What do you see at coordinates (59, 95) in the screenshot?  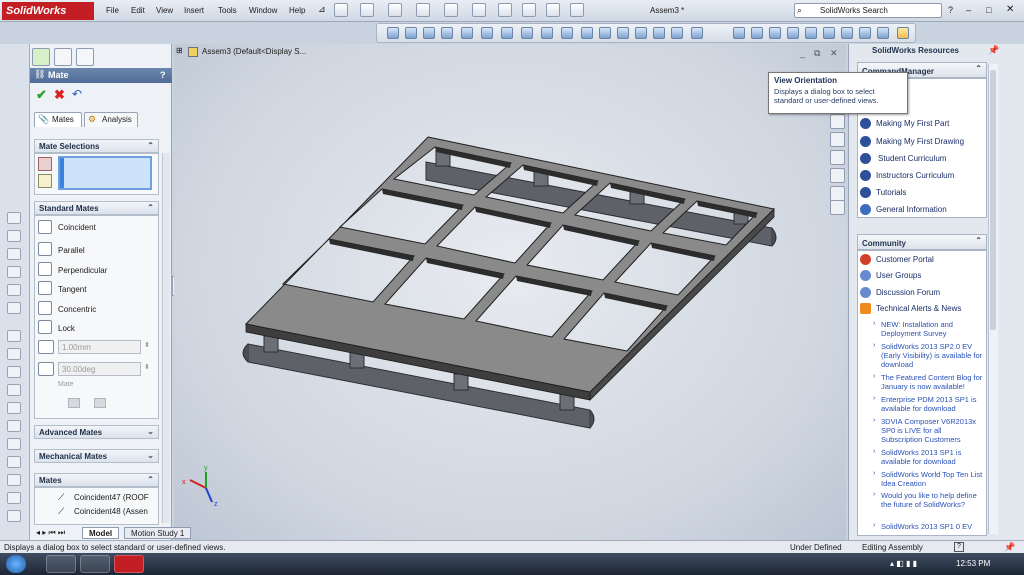 I see `cancel-x-icon: ✖` at bounding box center [59, 95].